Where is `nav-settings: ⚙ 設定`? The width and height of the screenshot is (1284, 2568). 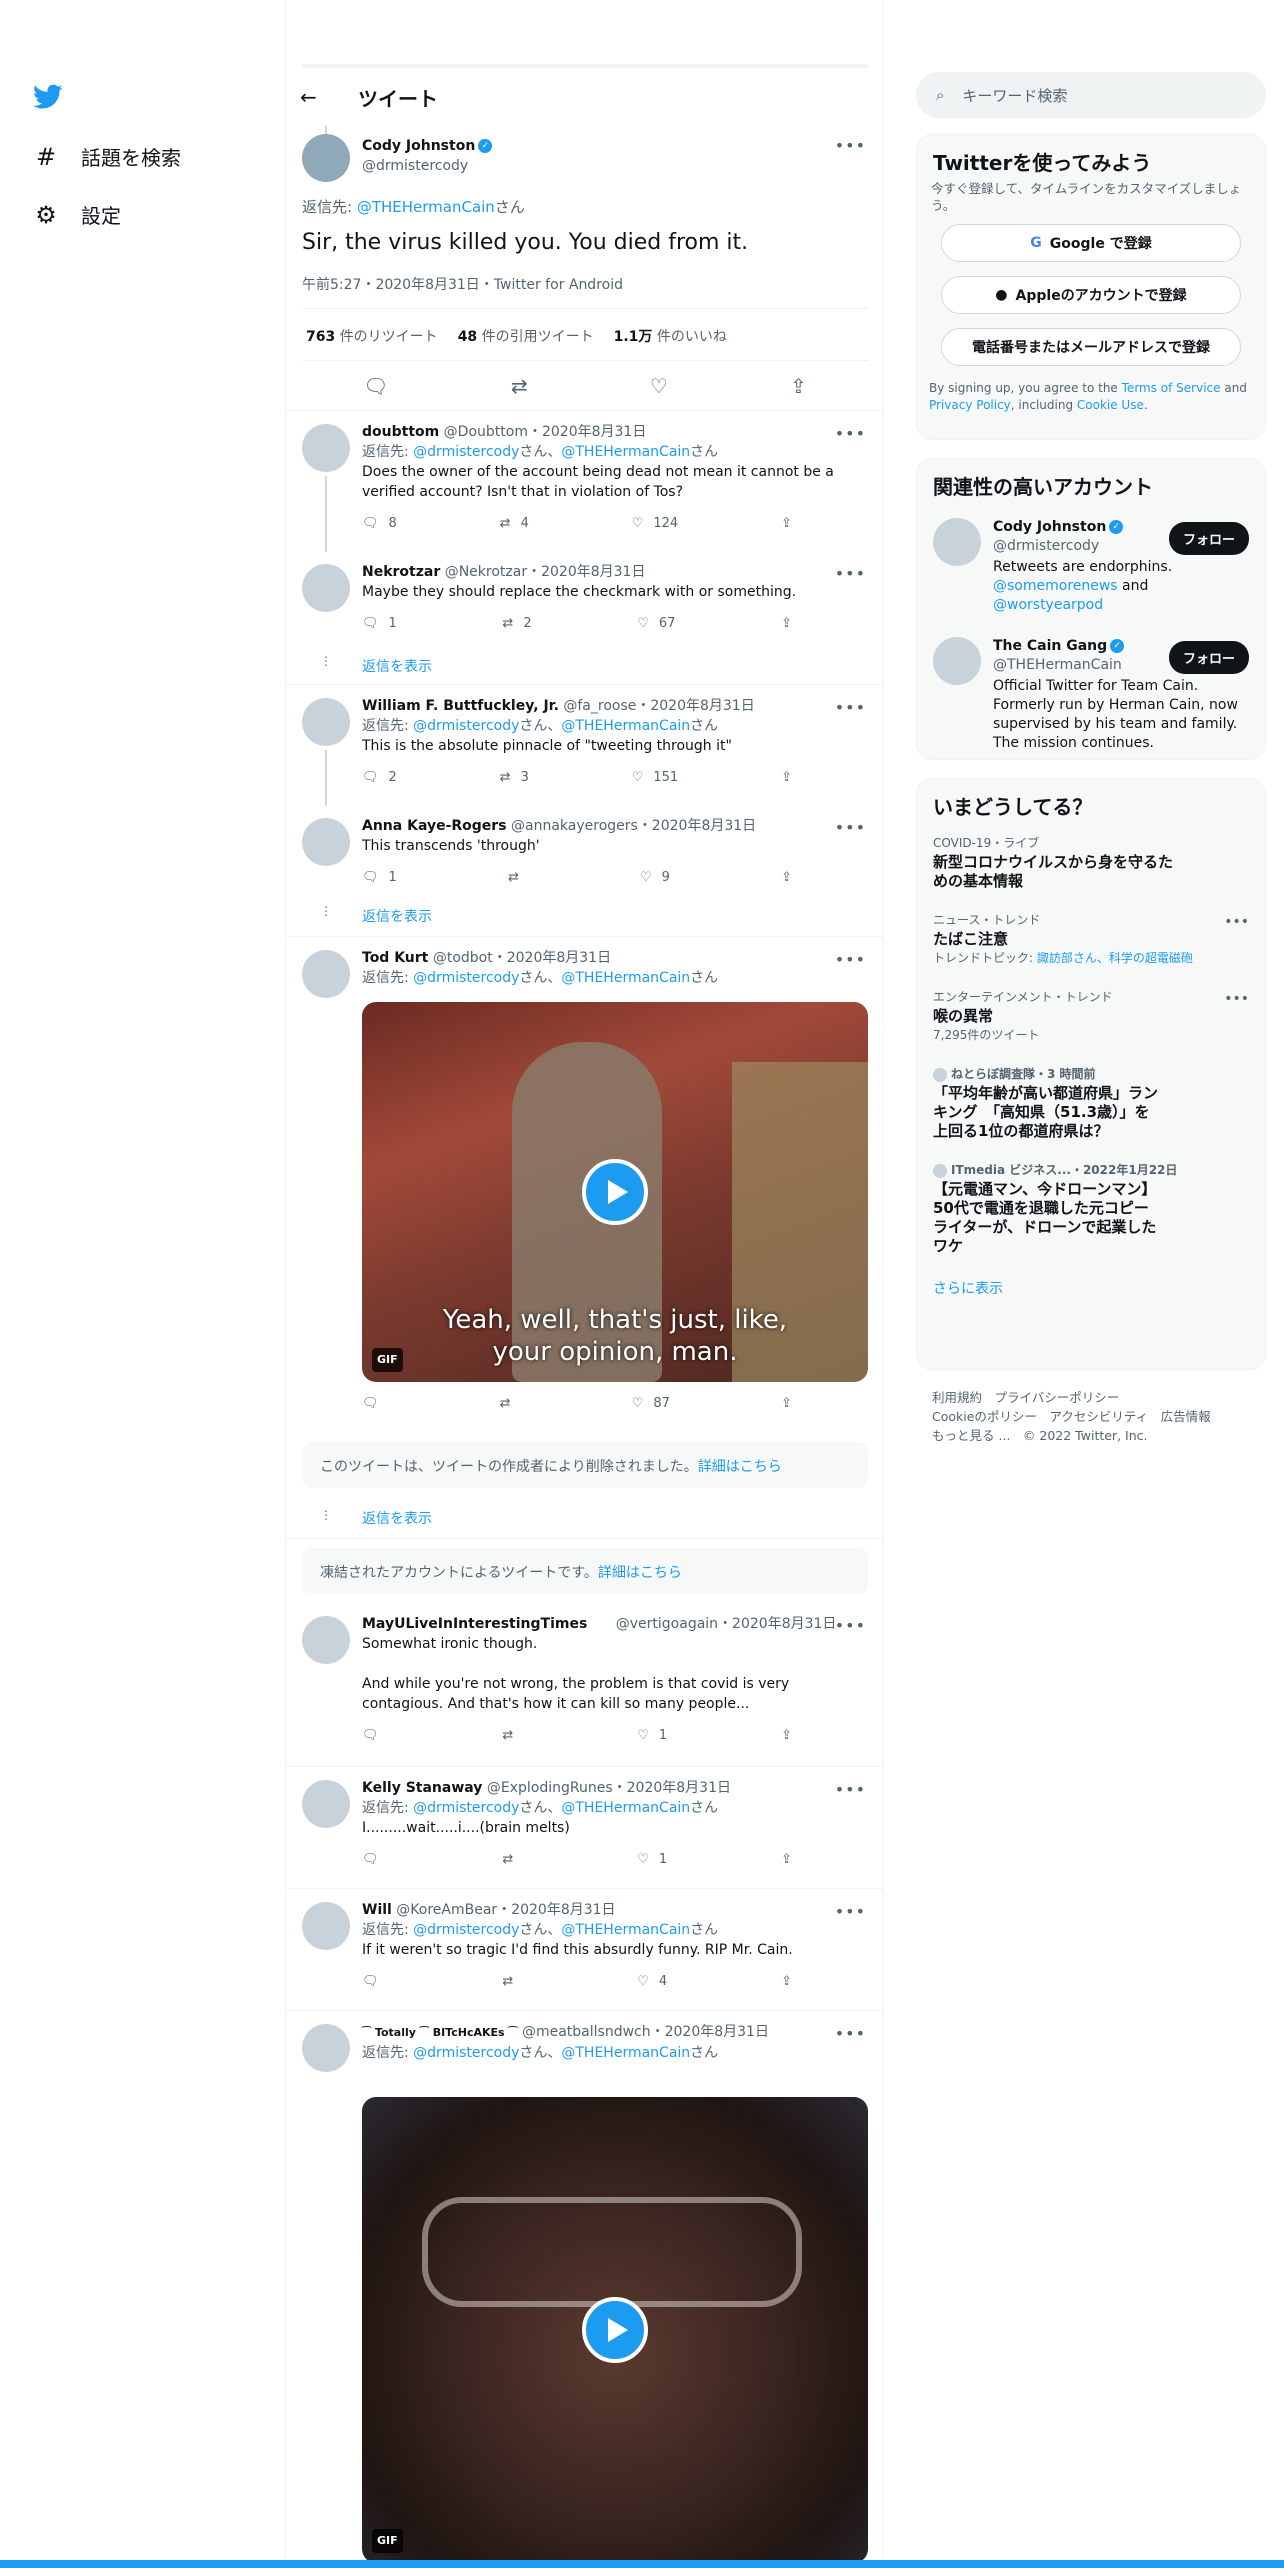
nav-settings: ⚙ 設定 is located at coordinates (77, 214).